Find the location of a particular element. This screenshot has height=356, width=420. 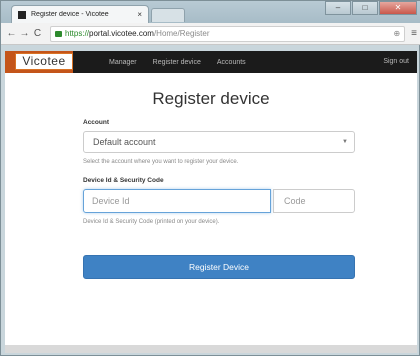

tab-title: Register device - Vicotee is located at coordinates (70, 14).